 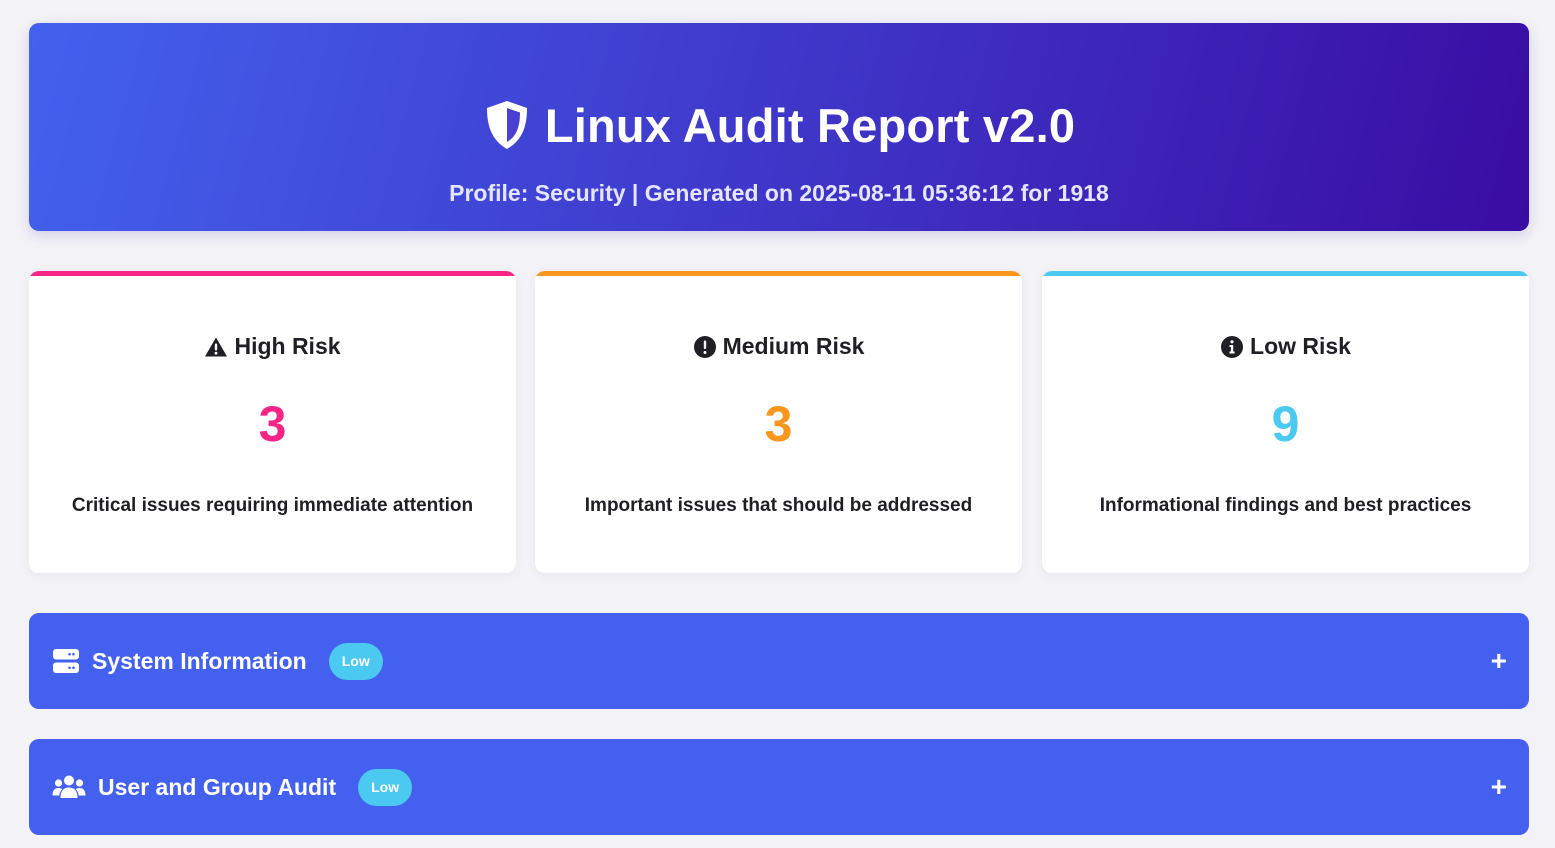 I want to click on high-risk-accent-bar, so click(x=272, y=273).